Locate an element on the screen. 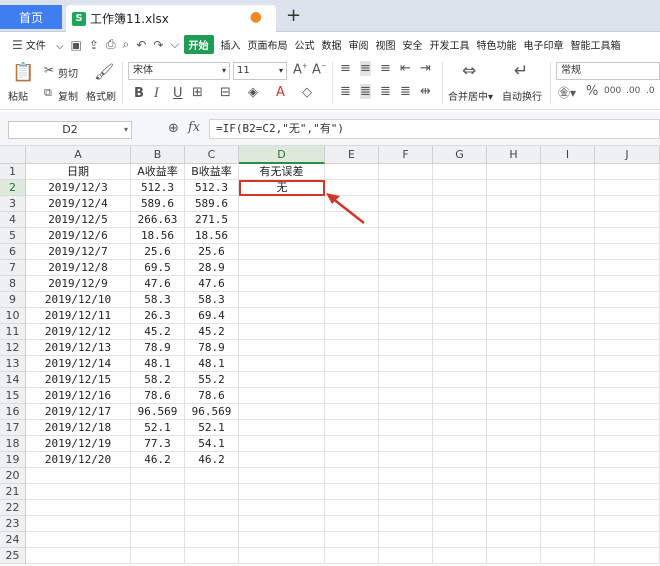  table-cell: 2019/12/17 is located at coordinates (78, 412).